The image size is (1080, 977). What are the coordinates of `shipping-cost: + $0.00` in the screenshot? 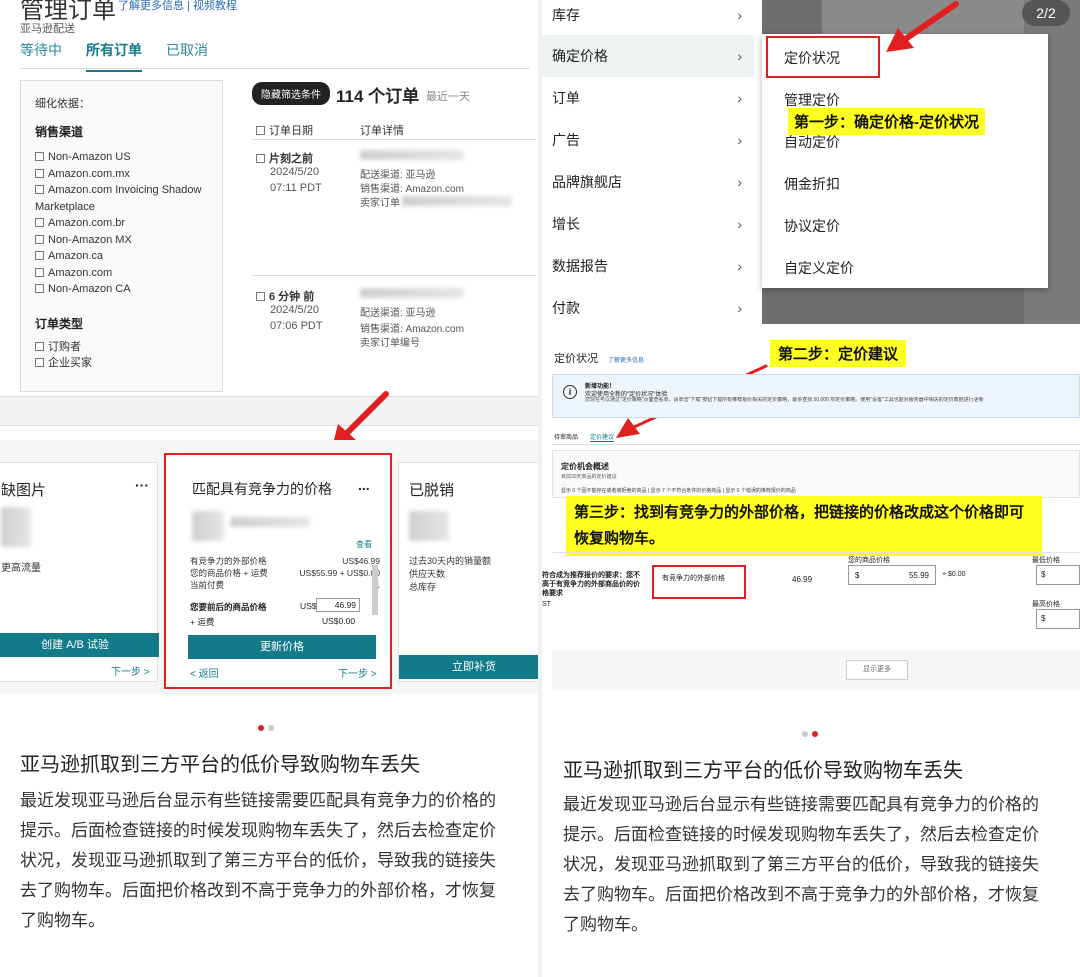 It's located at (954, 574).